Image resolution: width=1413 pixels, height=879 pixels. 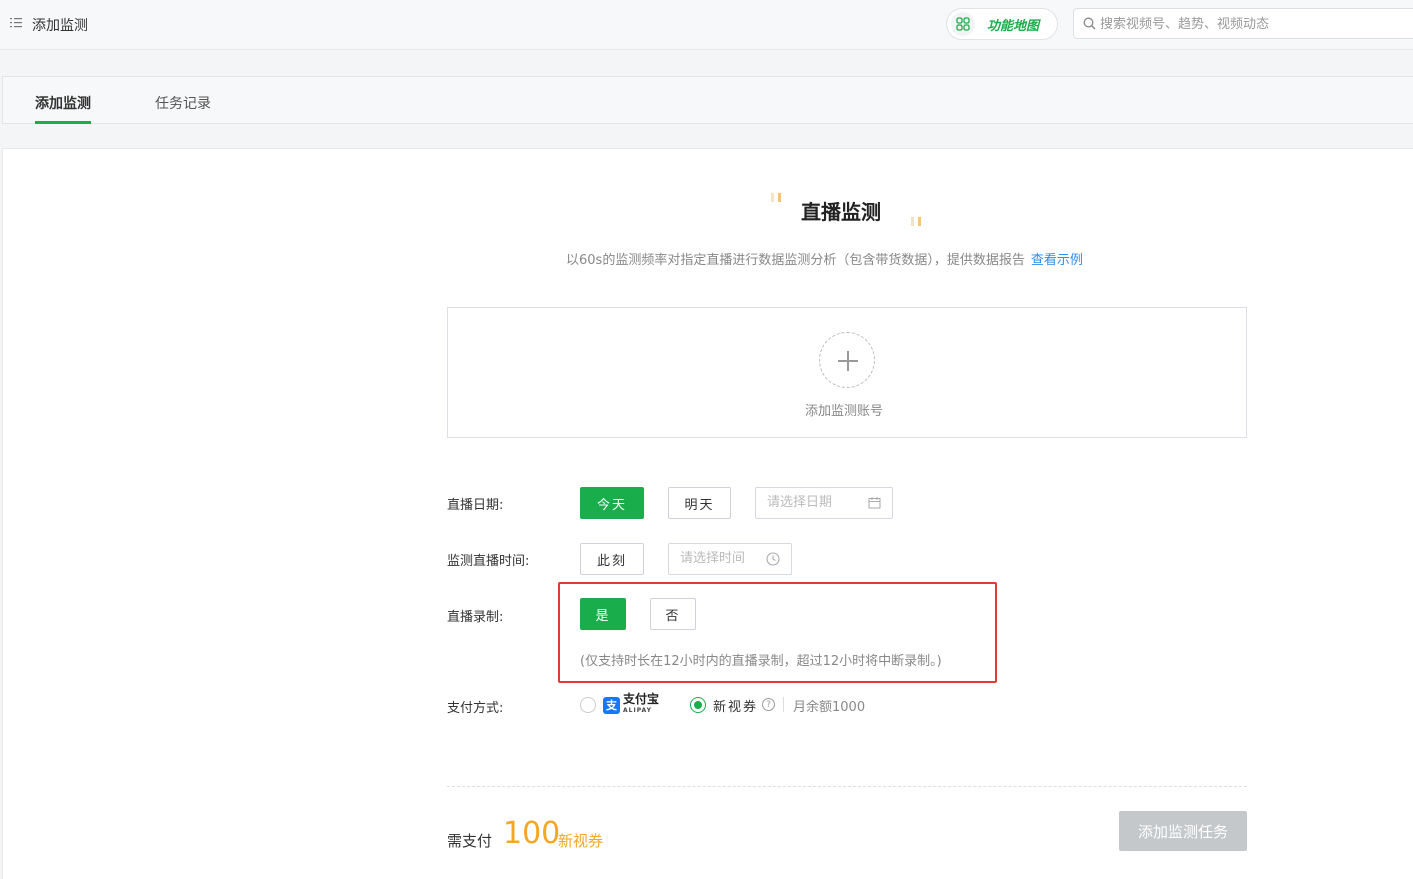 What do you see at coordinates (588, 705) in the screenshot?
I see `alipay-radio` at bounding box center [588, 705].